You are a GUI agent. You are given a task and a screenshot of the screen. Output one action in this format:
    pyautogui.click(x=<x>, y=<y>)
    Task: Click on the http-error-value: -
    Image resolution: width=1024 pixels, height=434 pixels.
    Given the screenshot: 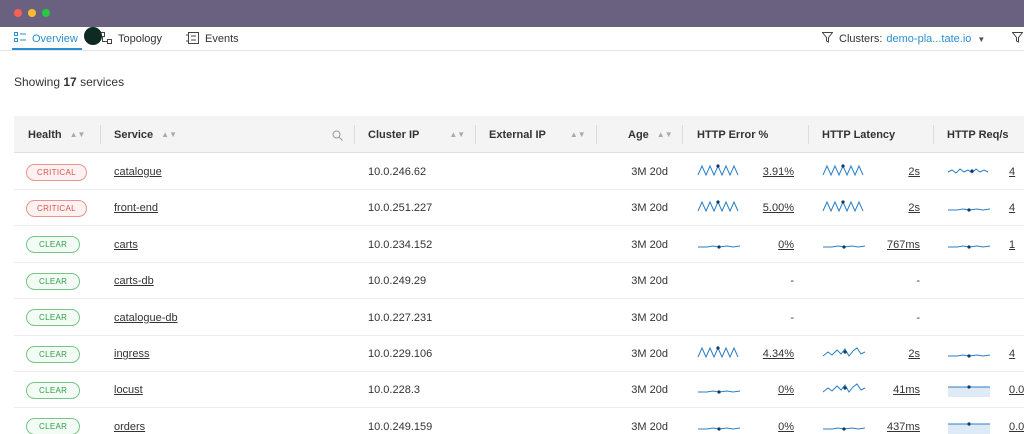 What is the action you would take?
    pyautogui.click(x=792, y=281)
    